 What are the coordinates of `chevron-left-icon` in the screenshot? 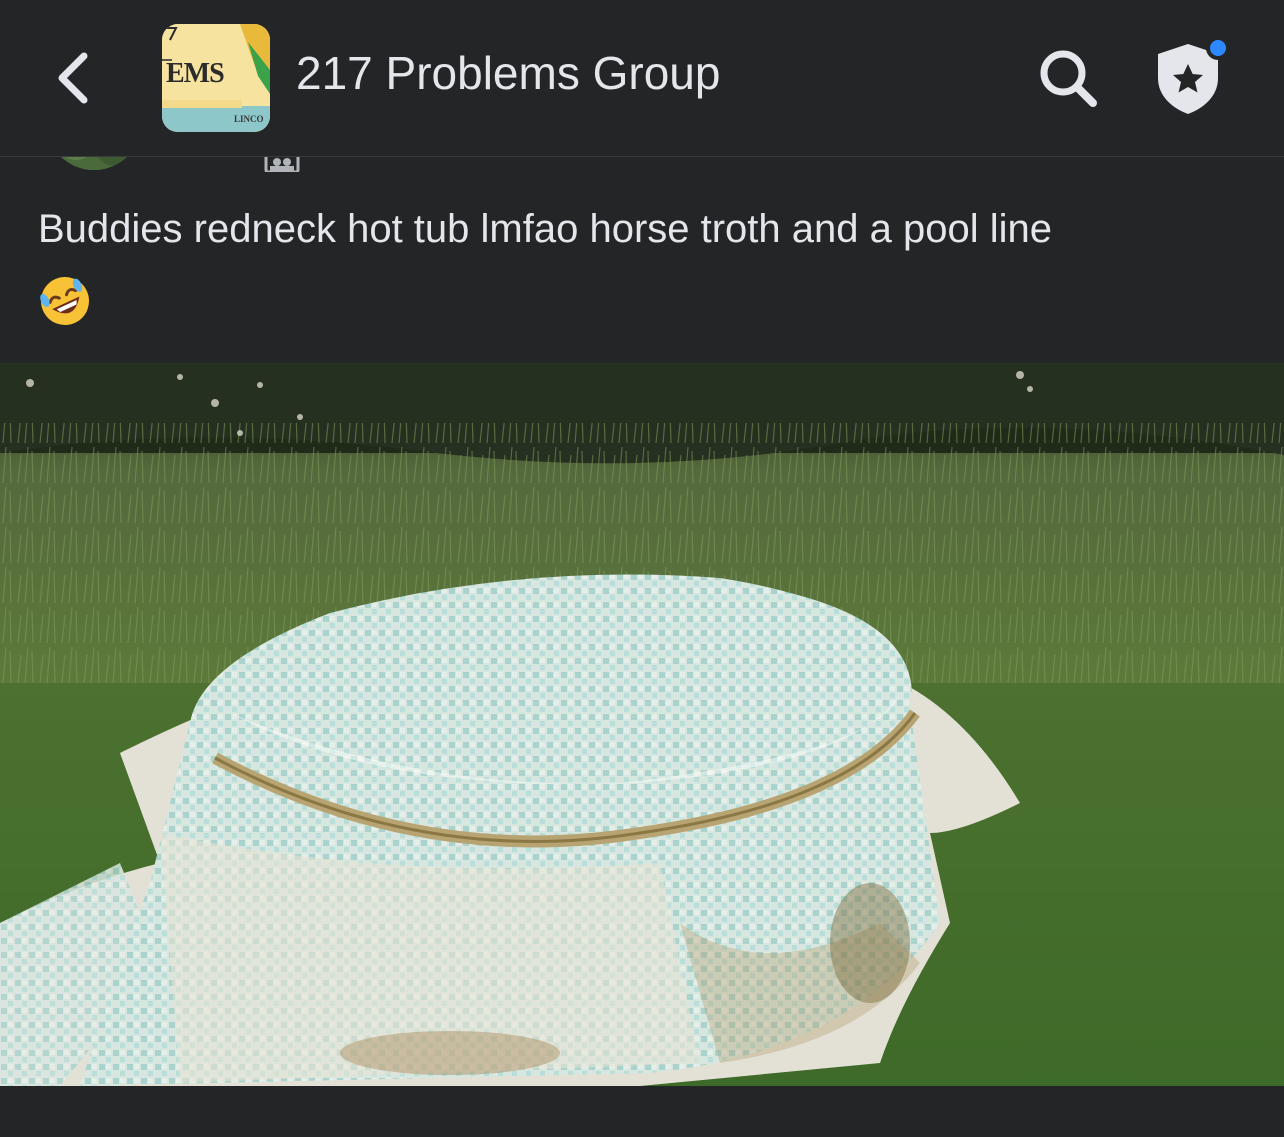 It's located at (73, 78).